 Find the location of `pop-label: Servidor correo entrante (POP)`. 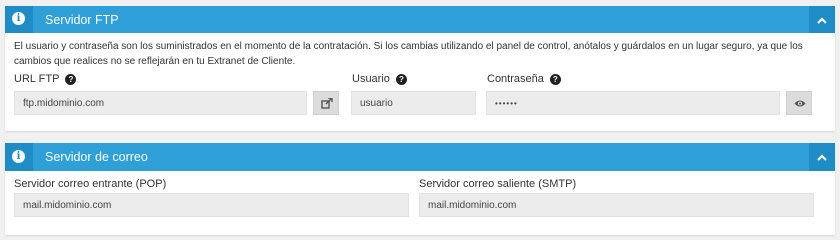

pop-label: Servidor correo entrante (POP) is located at coordinates (90, 184).